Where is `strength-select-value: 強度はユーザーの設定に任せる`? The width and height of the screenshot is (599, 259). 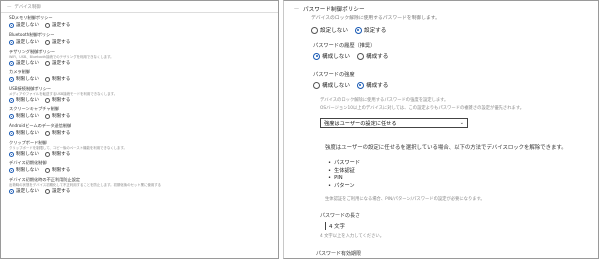 strength-select-value: 強度はユーザーの設定に任せる is located at coordinates (360, 123).